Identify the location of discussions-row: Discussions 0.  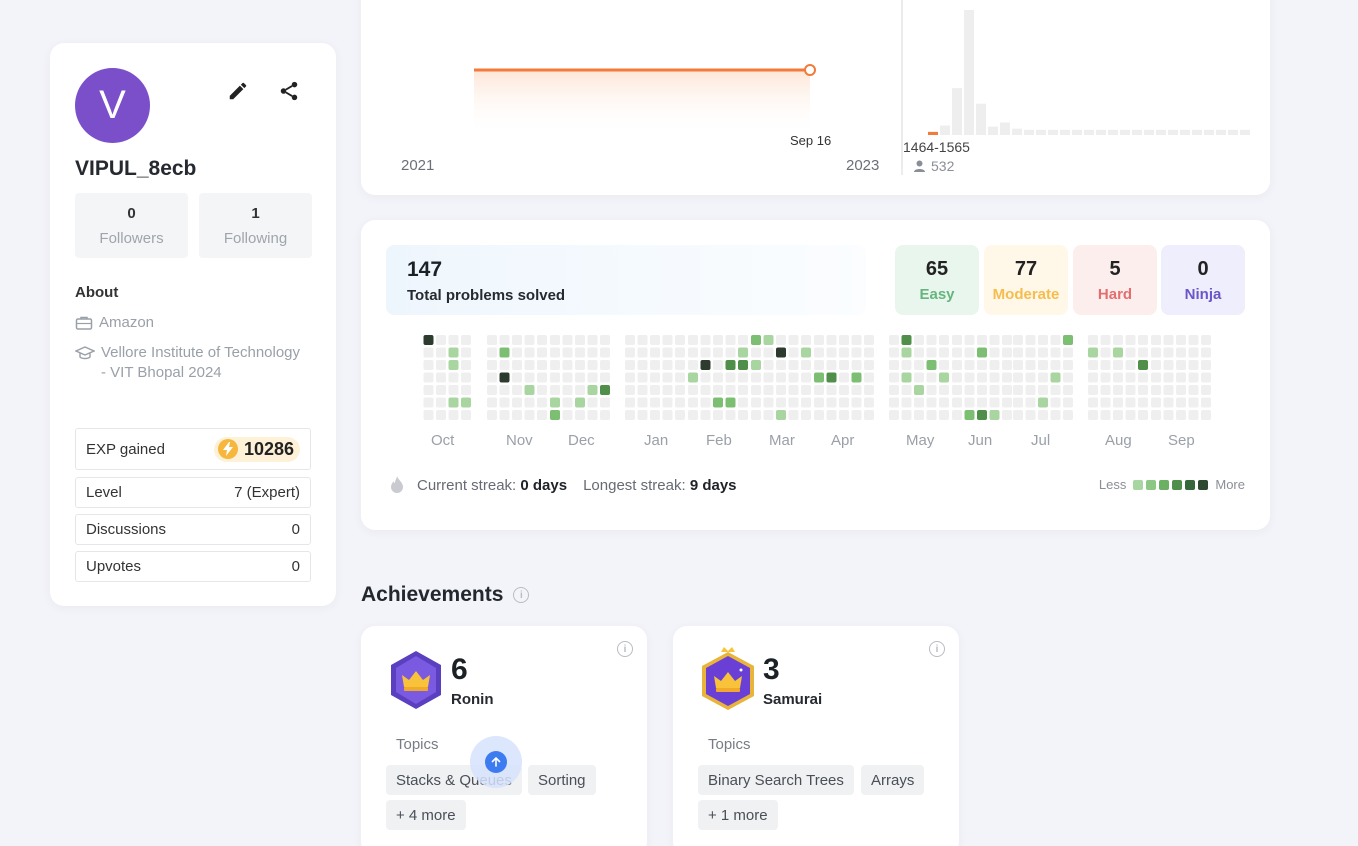
(193, 529).